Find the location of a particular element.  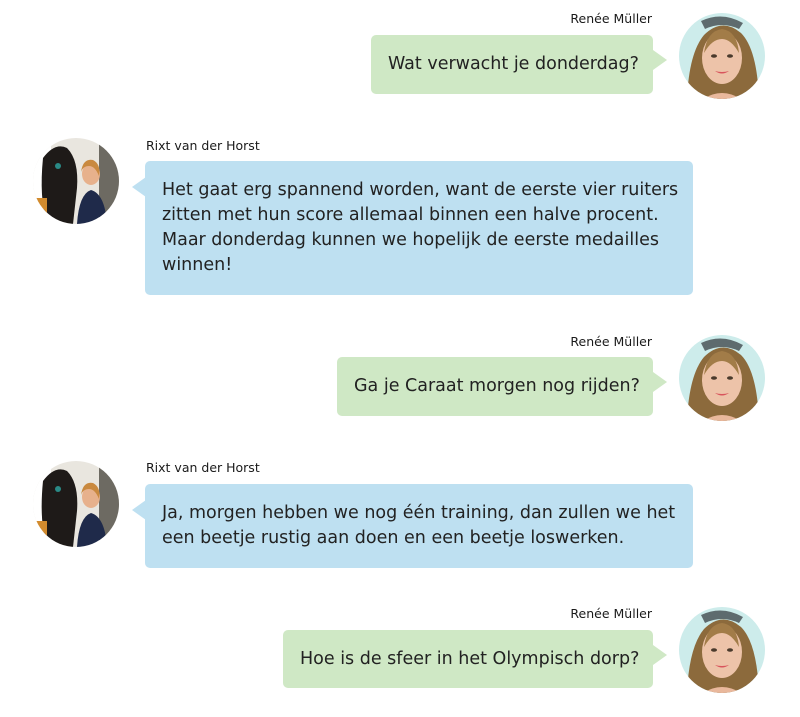

message-text: Ga je Caraat morgen nog rijden? is located at coordinates (497, 386).